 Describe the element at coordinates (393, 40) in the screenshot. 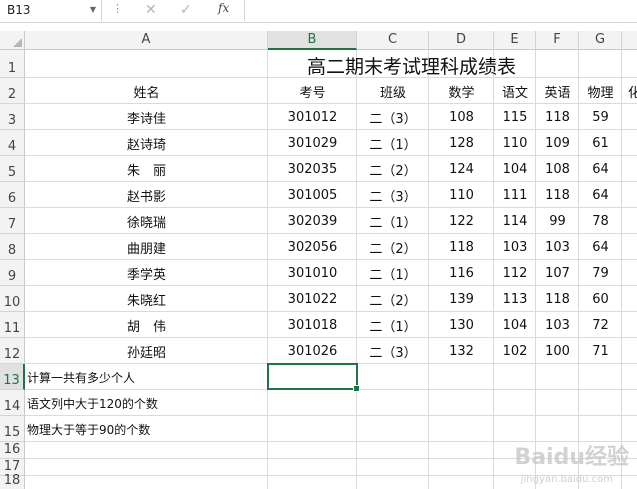

I see `column-header-c: C` at that location.